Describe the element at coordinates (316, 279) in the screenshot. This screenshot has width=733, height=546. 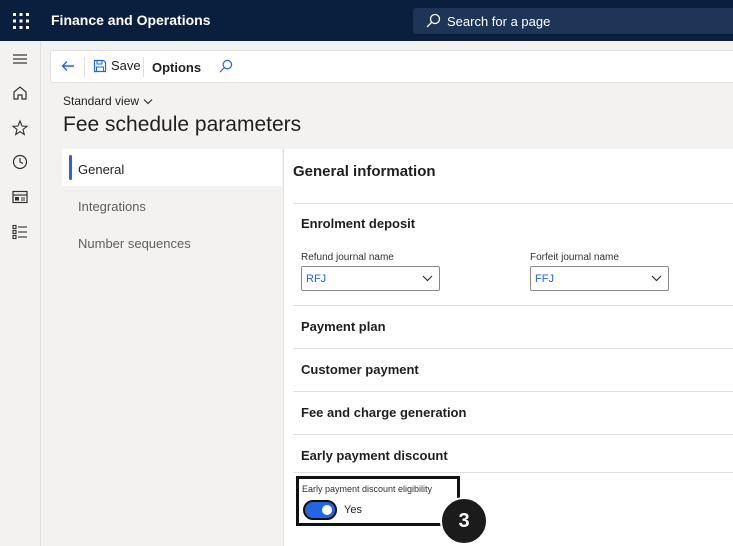
I see `refund-journal-value: RFJ` at that location.